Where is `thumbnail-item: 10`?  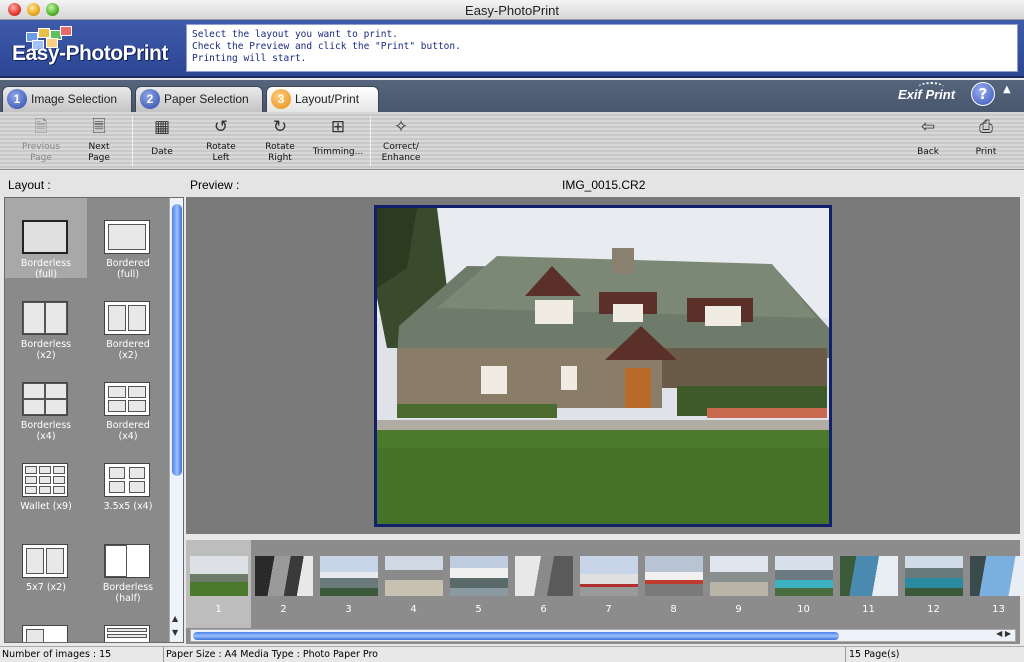
thumbnail-item: 10 is located at coordinates (803, 584).